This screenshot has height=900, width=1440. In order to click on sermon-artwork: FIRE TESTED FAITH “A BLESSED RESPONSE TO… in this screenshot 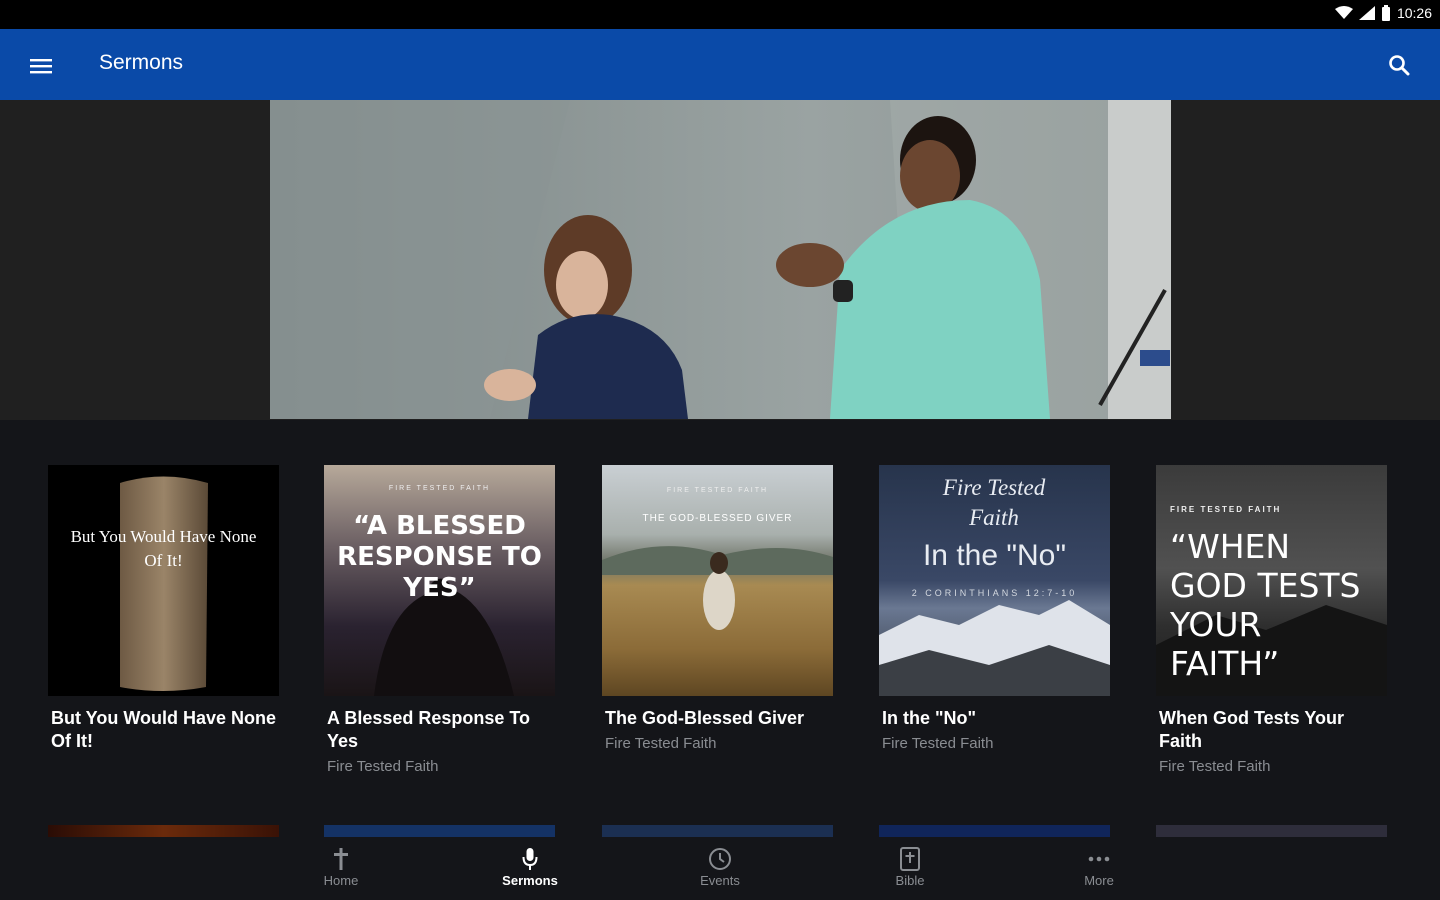, I will do `click(439, 580)`.